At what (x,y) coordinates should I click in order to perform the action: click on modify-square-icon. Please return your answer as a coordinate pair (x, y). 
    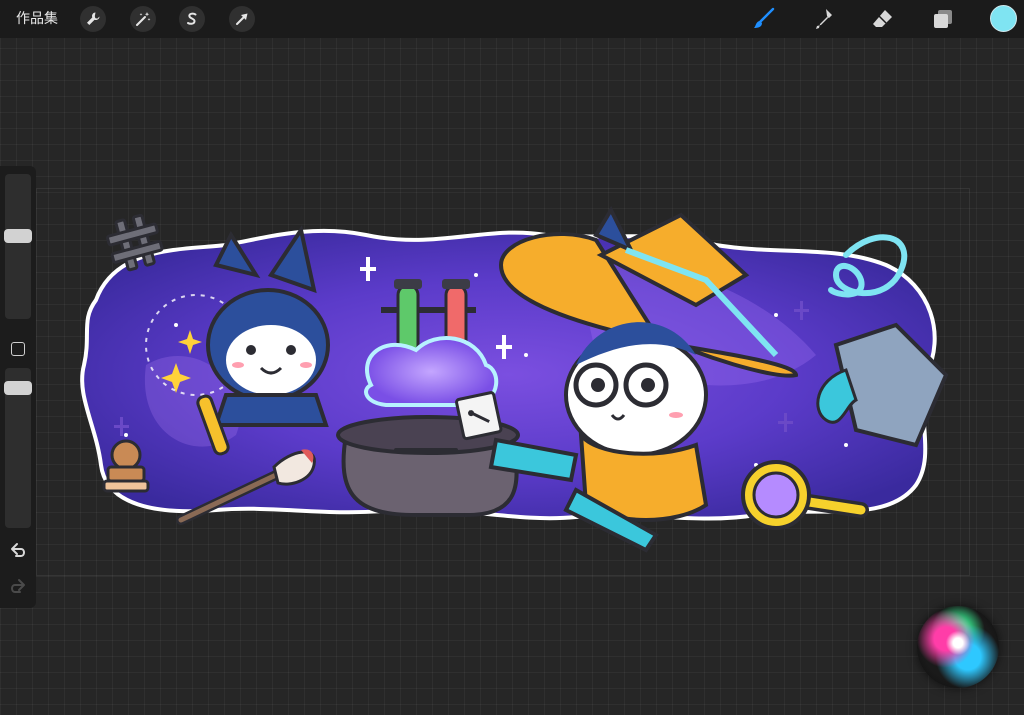
    Looking at the image, I should click on (18, 349).